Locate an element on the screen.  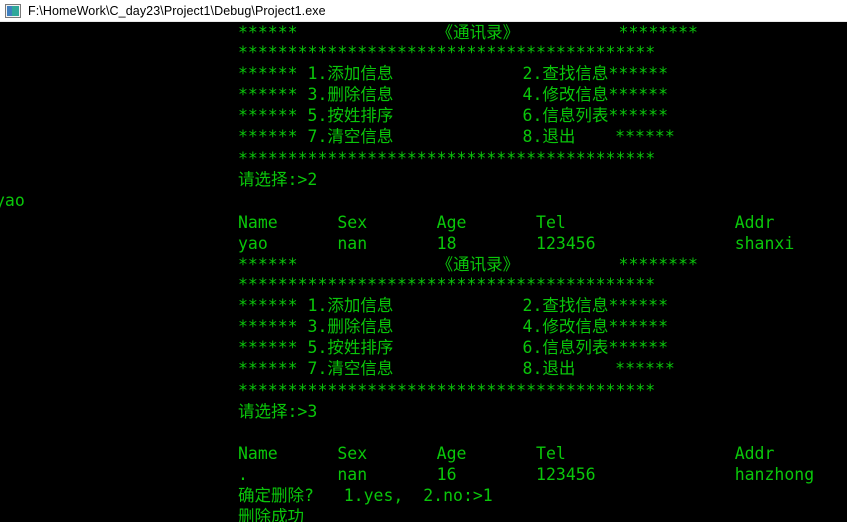
console-app-icon is located at coordinates (13, 10).